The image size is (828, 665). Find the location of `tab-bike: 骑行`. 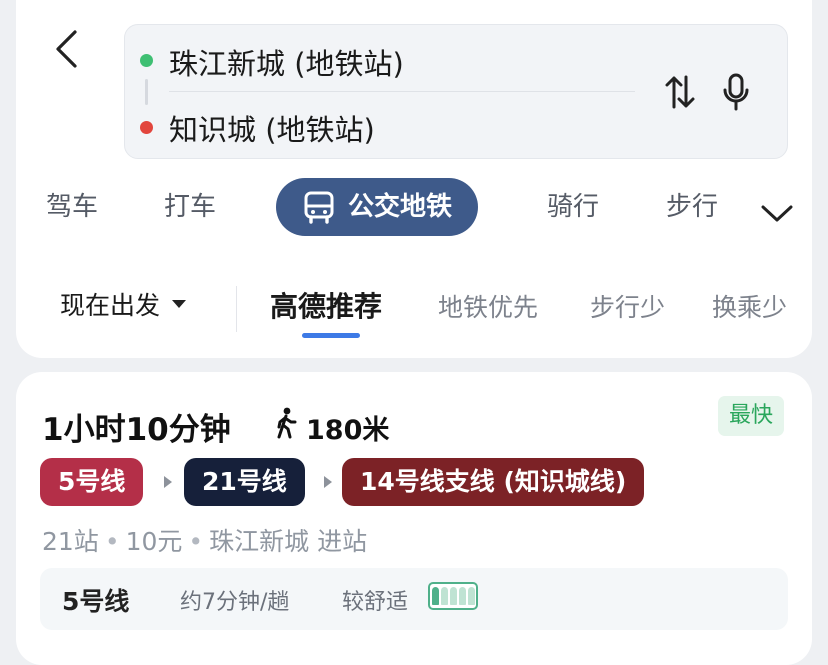

tab-bike: 骑行 is located at coordinates (573, 207).